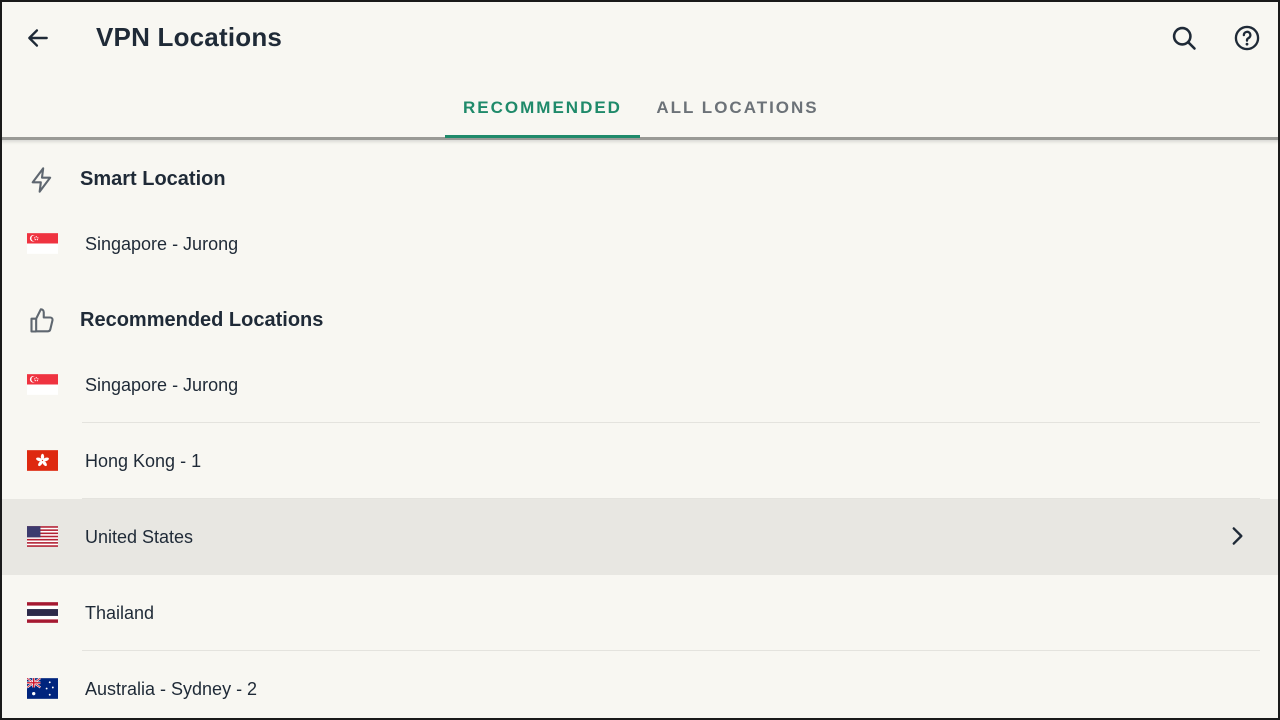  Describe the element at coordinates (42, 612) in the screenshot. I see `thailand-flag-icon` at that location.